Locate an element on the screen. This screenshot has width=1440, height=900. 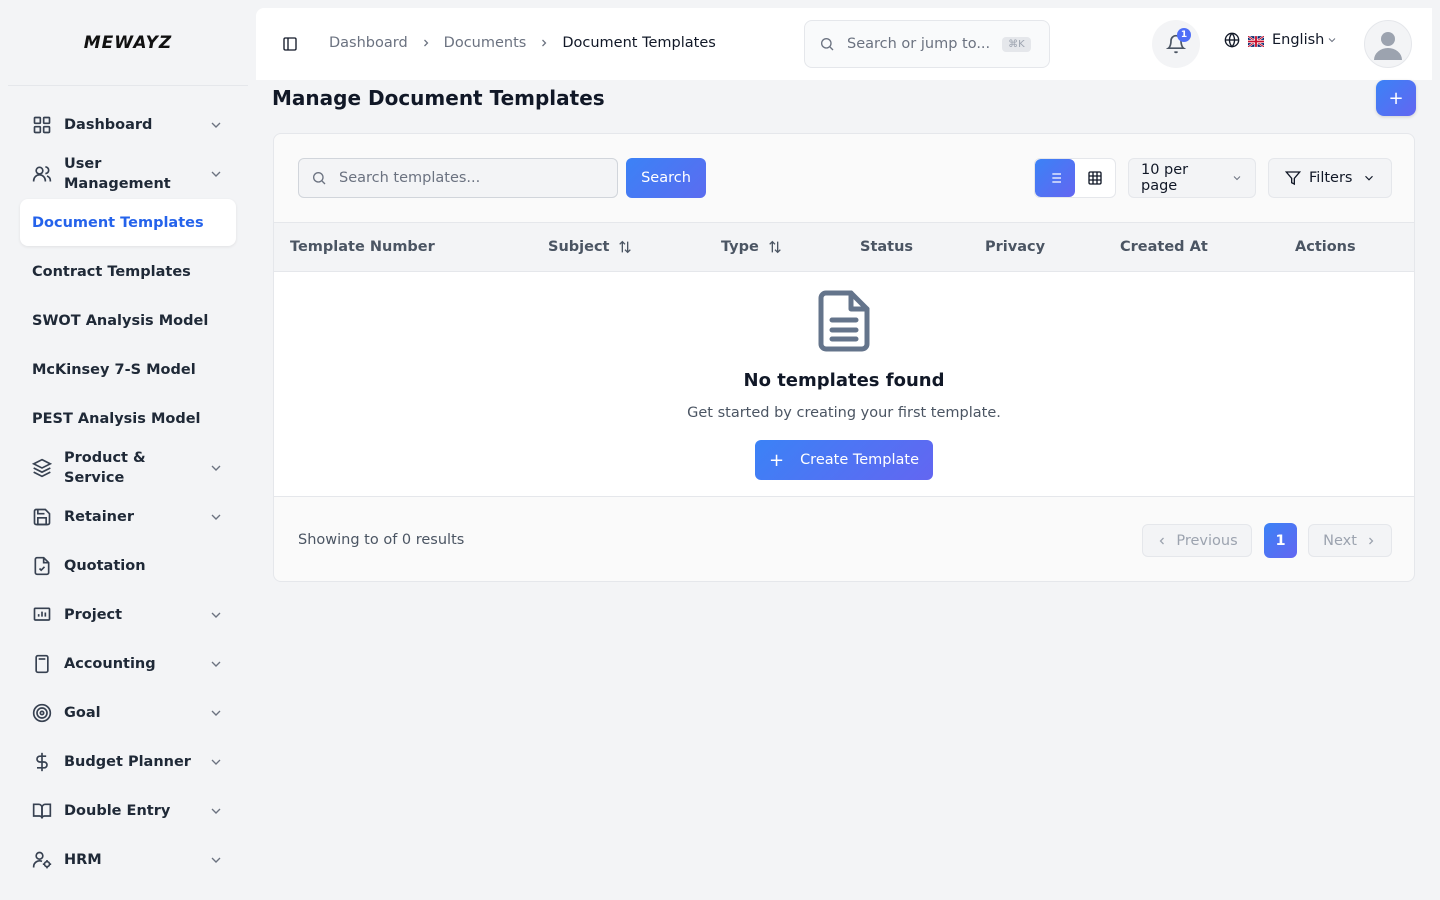
previous-label: Previous is located at coordinates (1207, 540).